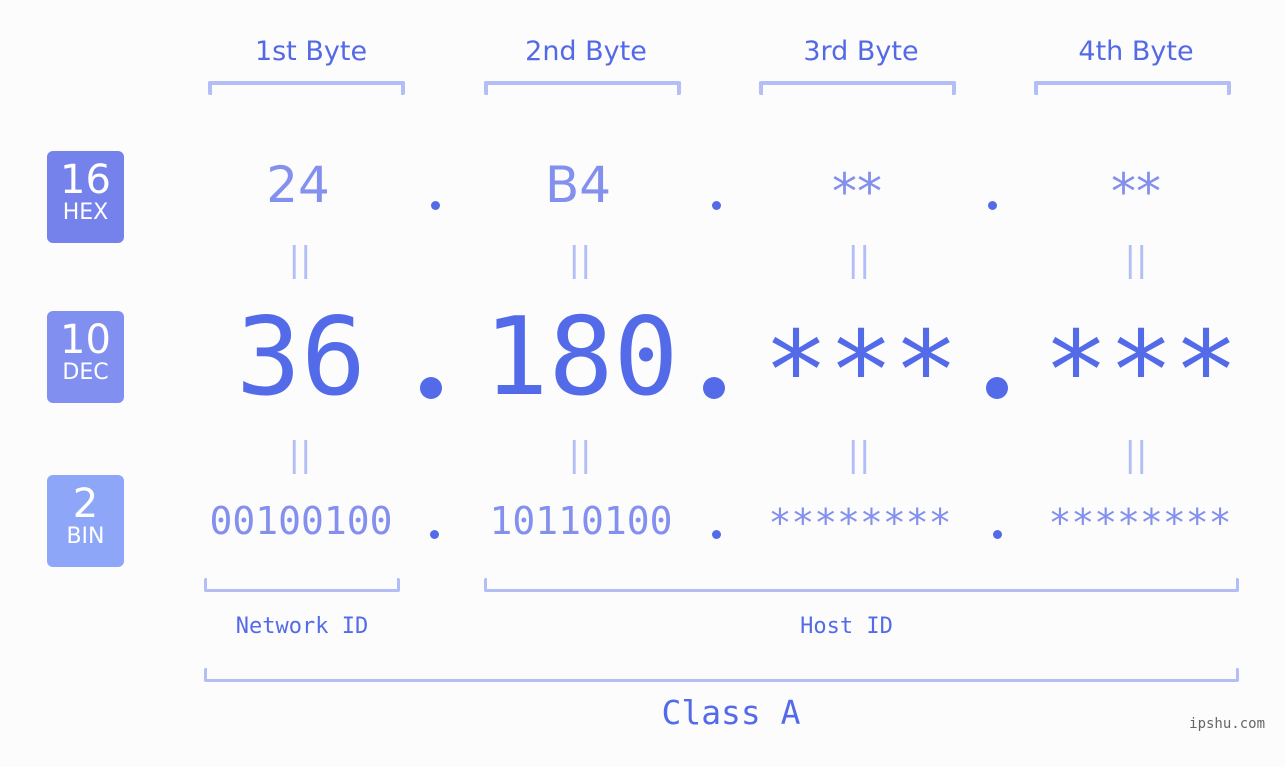 The width and height of the screenshot is (1285, 767). I want to click on bin-octet-2: 10110100, so click(581, 521).